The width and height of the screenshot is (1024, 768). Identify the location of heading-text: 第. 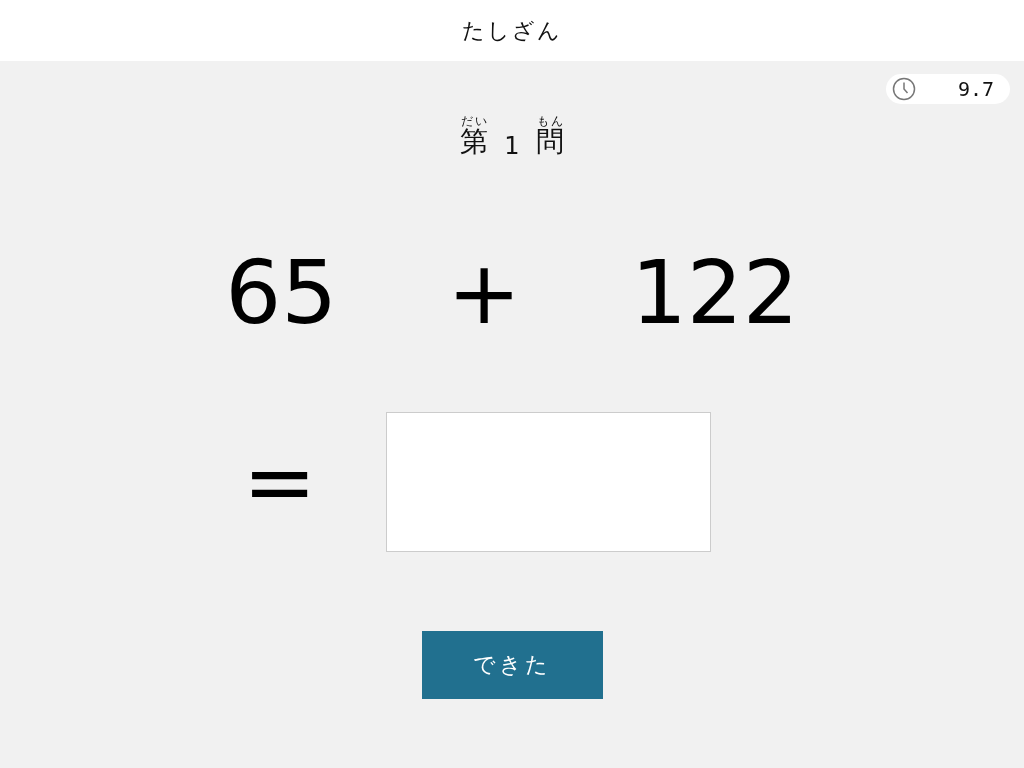
(474, 141).